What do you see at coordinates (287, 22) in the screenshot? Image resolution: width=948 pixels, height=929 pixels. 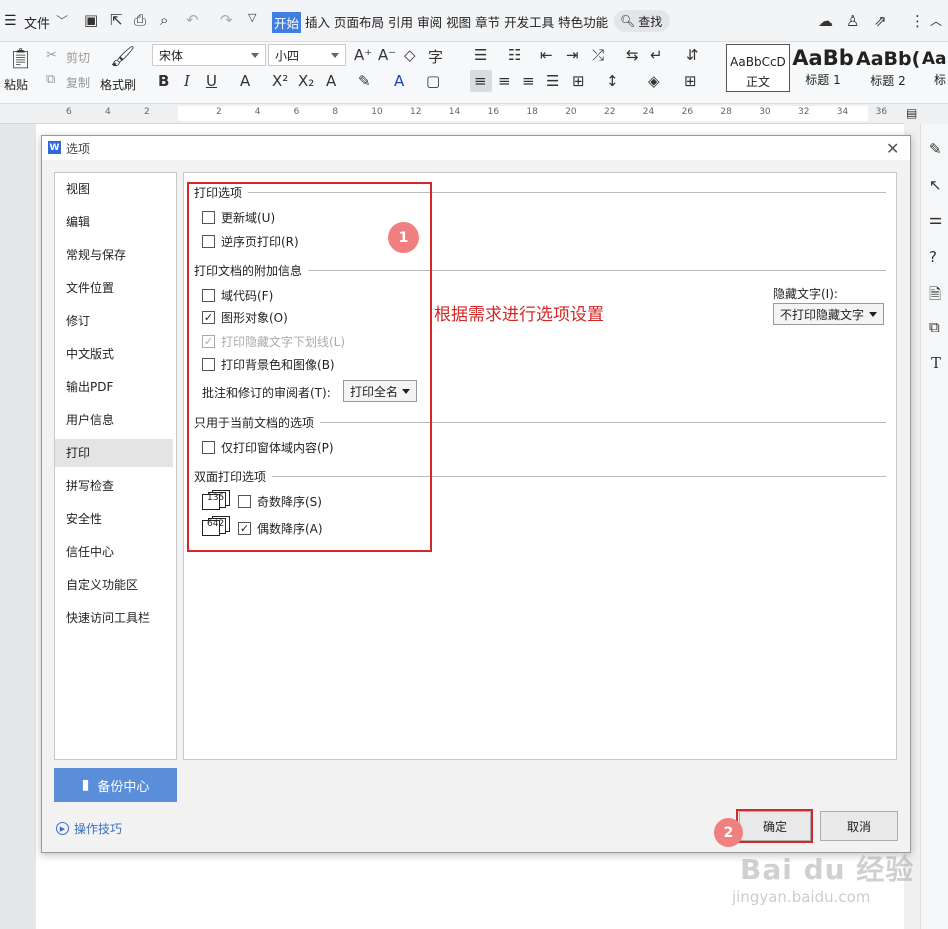 I see `tab-start: 开始` at bounding box center [287, 22].